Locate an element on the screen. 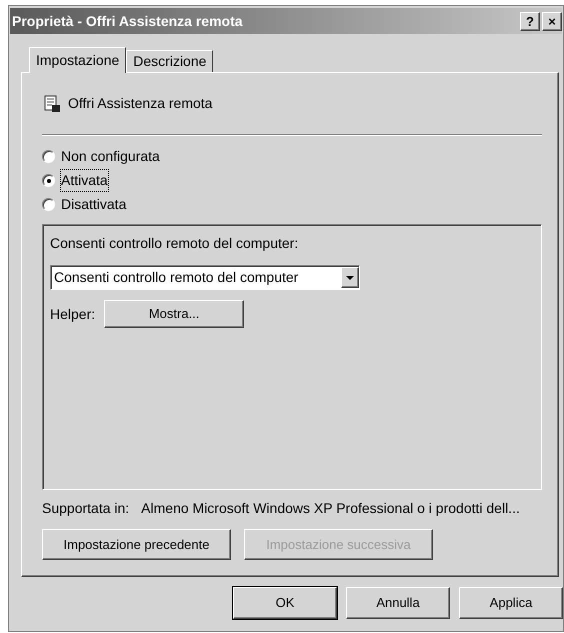  dialog-button: Applica is located at coordinates (511, 603).